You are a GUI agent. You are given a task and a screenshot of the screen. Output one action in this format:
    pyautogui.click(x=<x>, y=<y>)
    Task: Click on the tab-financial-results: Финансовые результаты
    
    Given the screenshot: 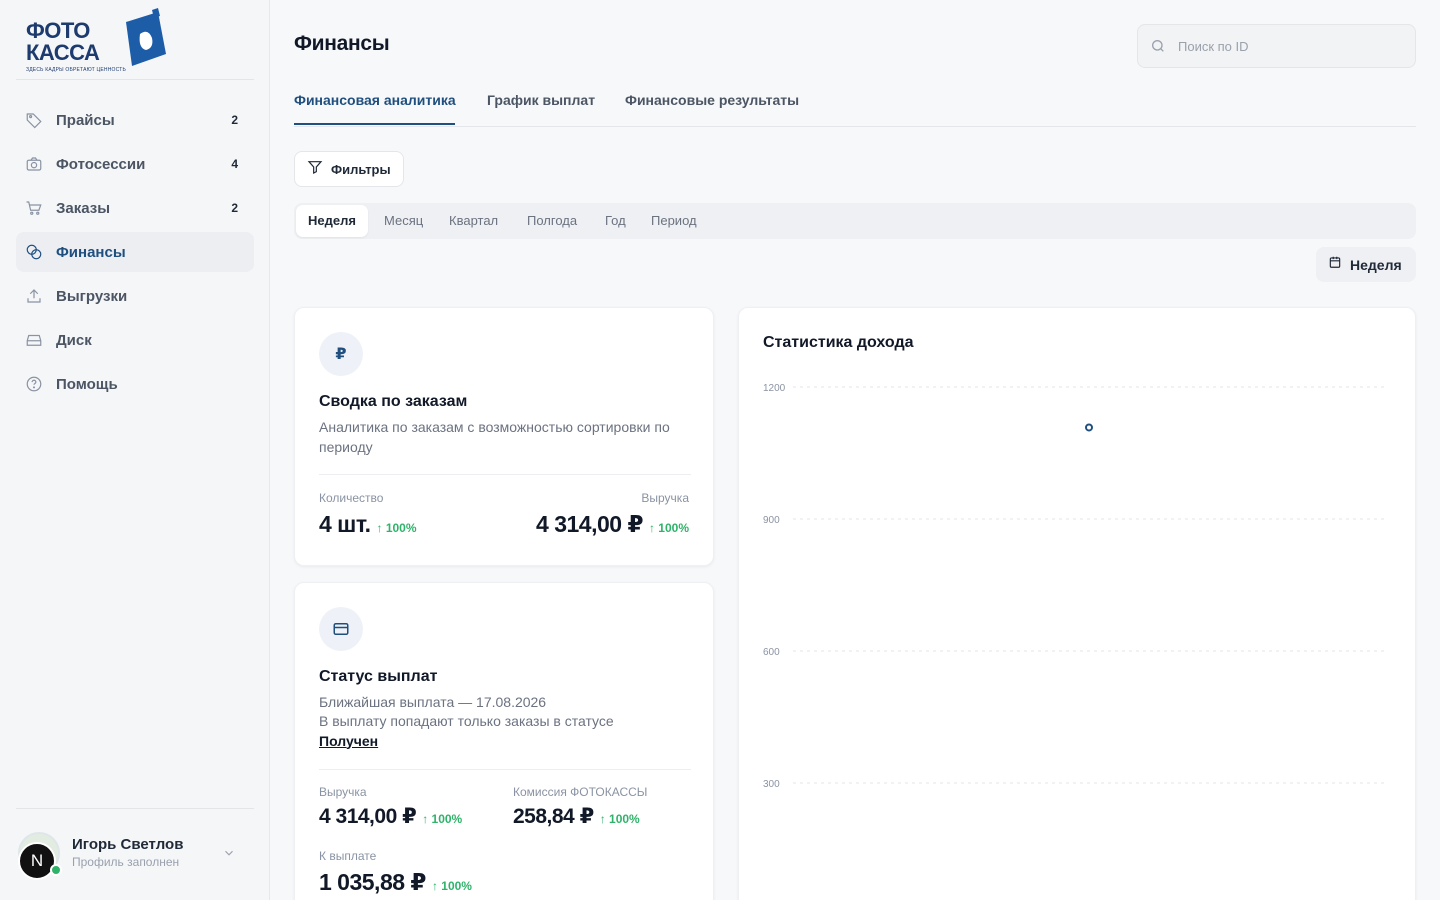 What is the action you would take?
    pyautogui.click(x=712, y=100)
    